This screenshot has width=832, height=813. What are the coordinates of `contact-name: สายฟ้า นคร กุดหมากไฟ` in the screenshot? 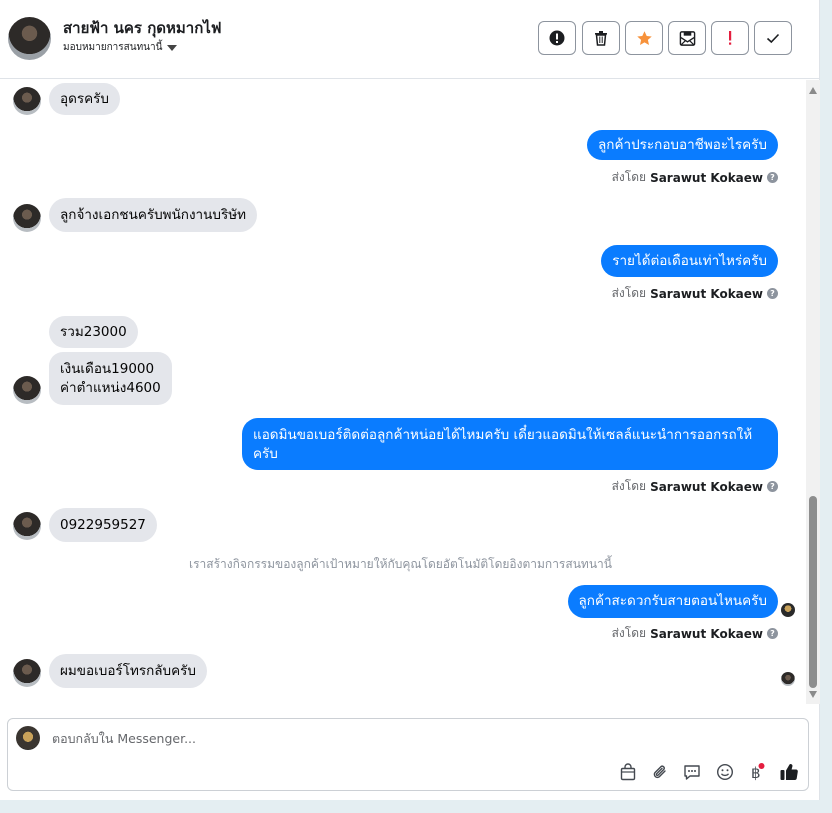 It's located at (142, 28).